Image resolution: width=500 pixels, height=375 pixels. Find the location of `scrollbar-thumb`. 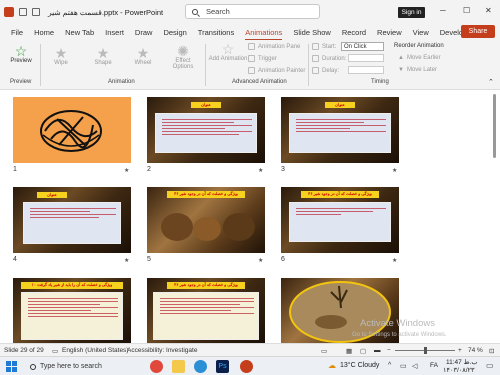

scrollbar-thumb is located at coordinates (494, 126).